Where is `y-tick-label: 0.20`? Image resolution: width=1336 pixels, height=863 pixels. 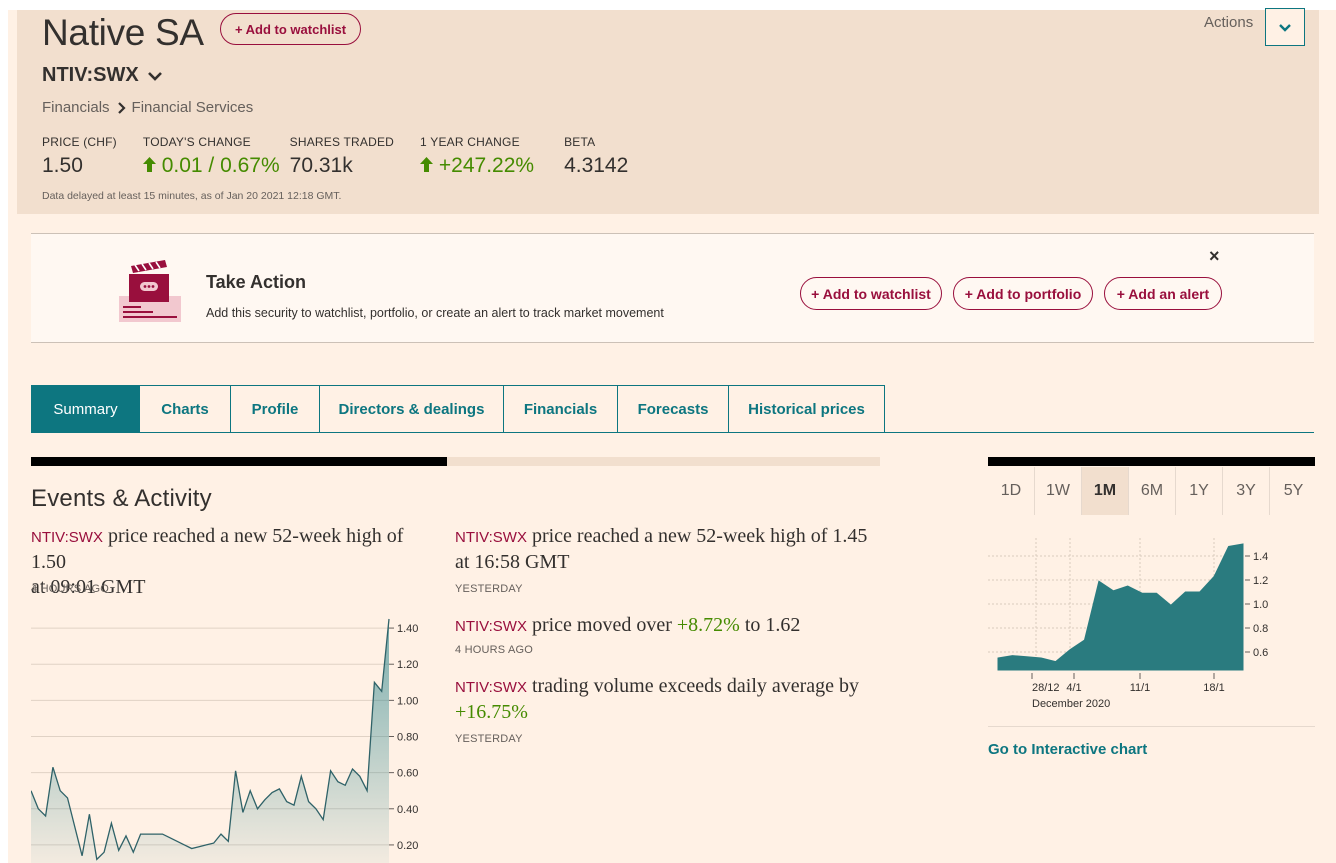
y-tick-label: 0.20 is located at coordinates (407, 846).